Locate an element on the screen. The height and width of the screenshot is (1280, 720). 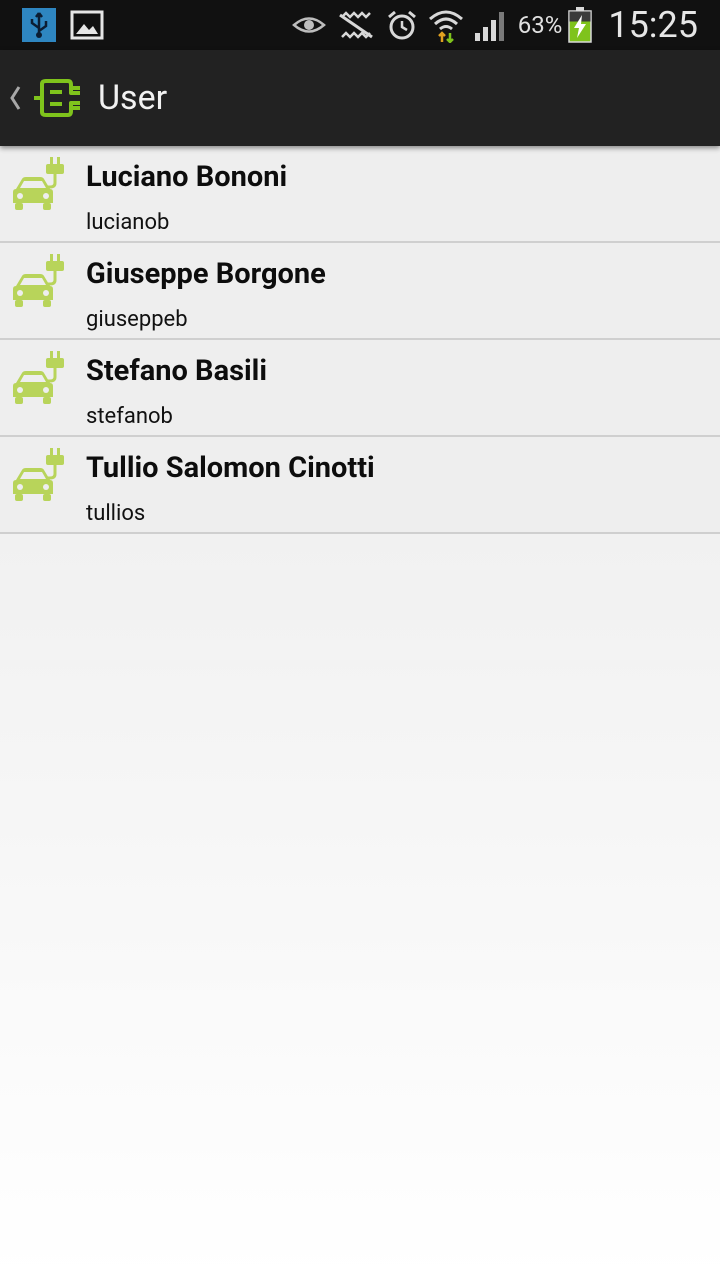
list-item: Giuseppe Borgone giuseppeb is located at coordinates (360, 291).